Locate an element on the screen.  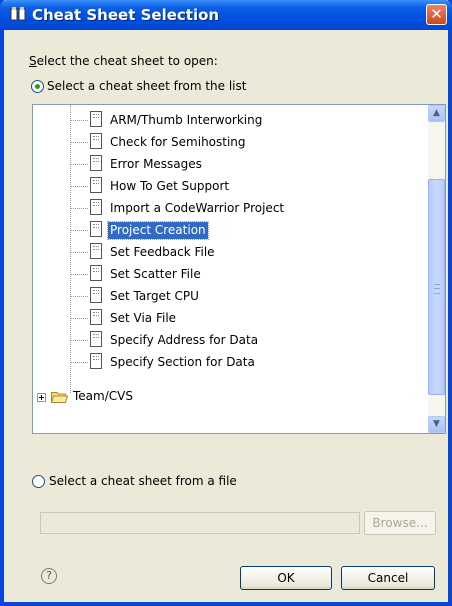
tree-item: ARM/Thumb Interworking is located at coordinates (228, 121).